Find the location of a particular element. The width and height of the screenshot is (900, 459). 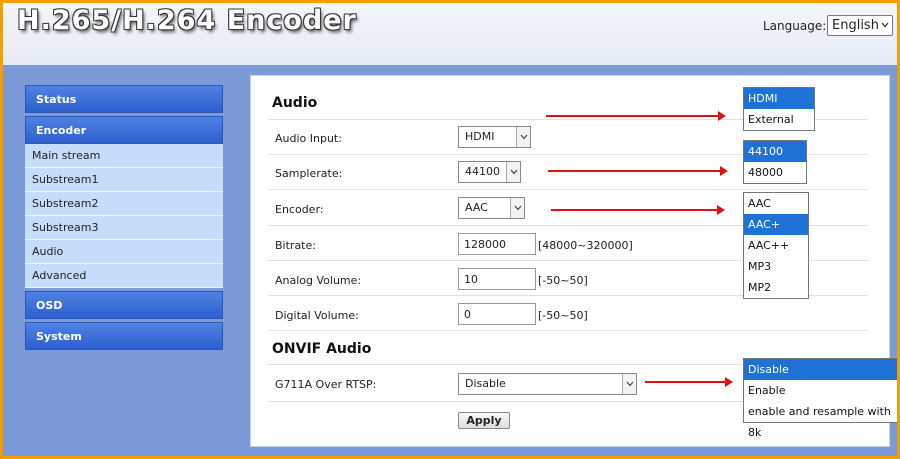

g711a-select: Disable is located at coordinates (547, 384).